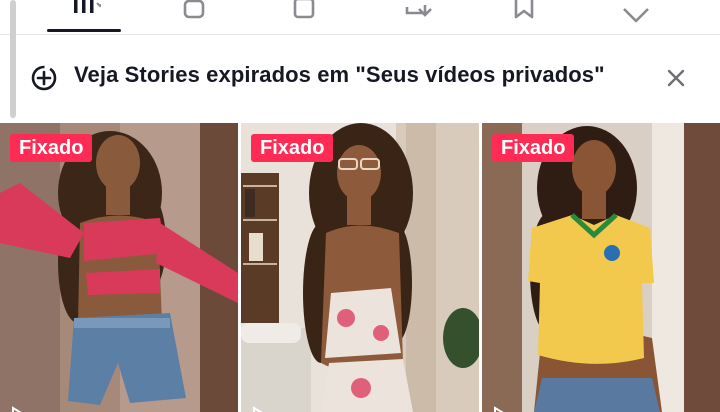 The width and height of the screenshot is (720, 412). Describe the element at coordinates (194, 9) in the screenshot. I see `lock-icon` at that location.